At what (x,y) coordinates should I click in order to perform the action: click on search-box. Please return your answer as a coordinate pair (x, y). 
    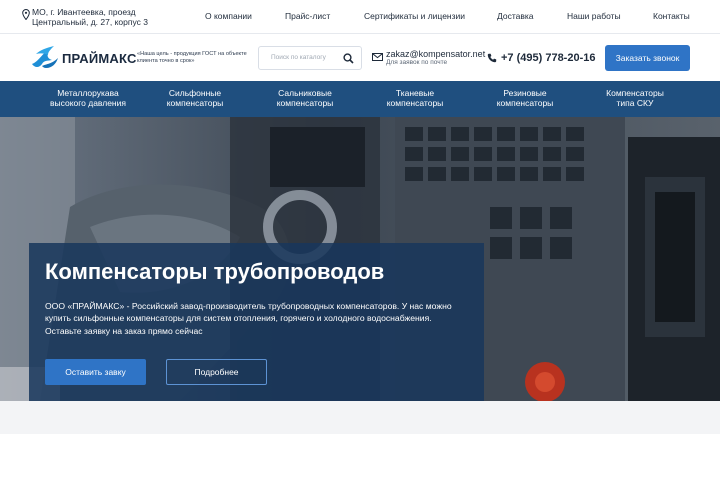
    Looking at the image, I should click on (310, 58).